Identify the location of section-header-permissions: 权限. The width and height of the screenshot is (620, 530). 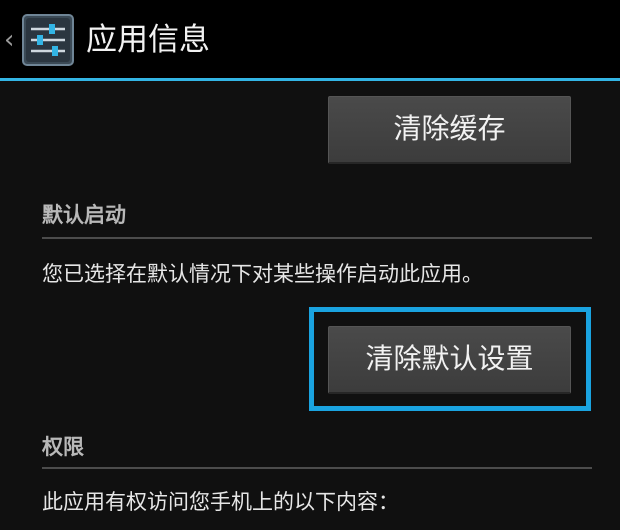
(63, 447).